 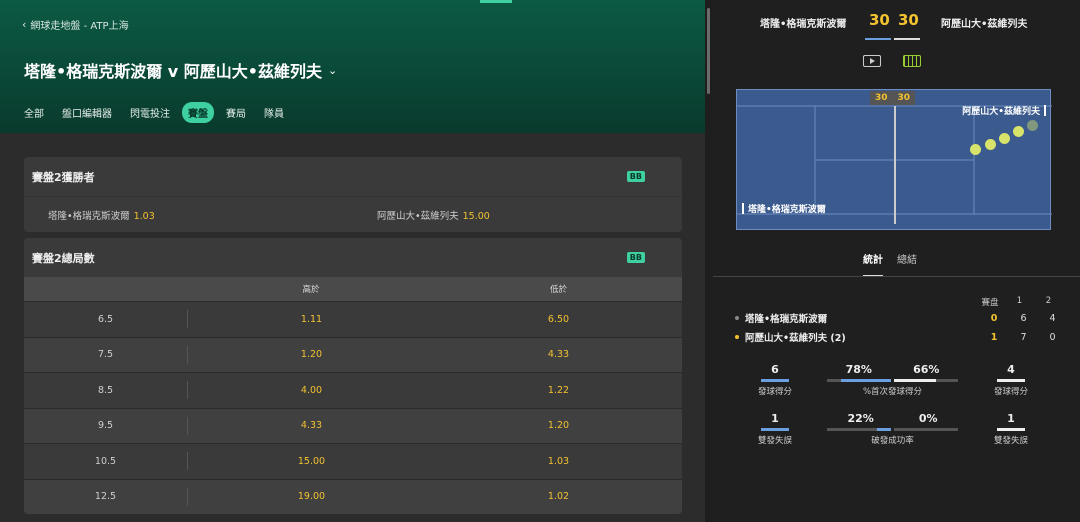 I want to click on market-set2-winner: 賽盤2獲勝者 BB 塔隆•格瑞克斯波爾 1.03 阿歷山大•茲維列夫 15.00, so click(x=353, y=194).